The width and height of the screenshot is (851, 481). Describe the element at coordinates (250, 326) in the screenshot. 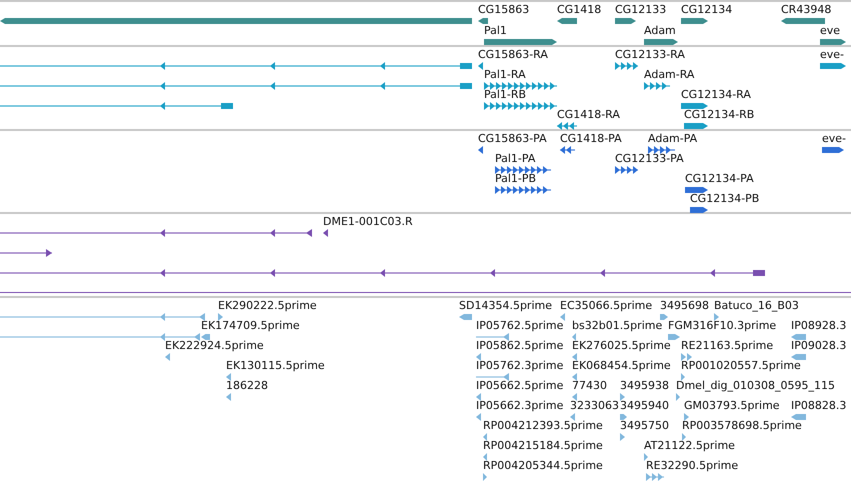

I see `feature-label: EK174709.5prime` at that location.